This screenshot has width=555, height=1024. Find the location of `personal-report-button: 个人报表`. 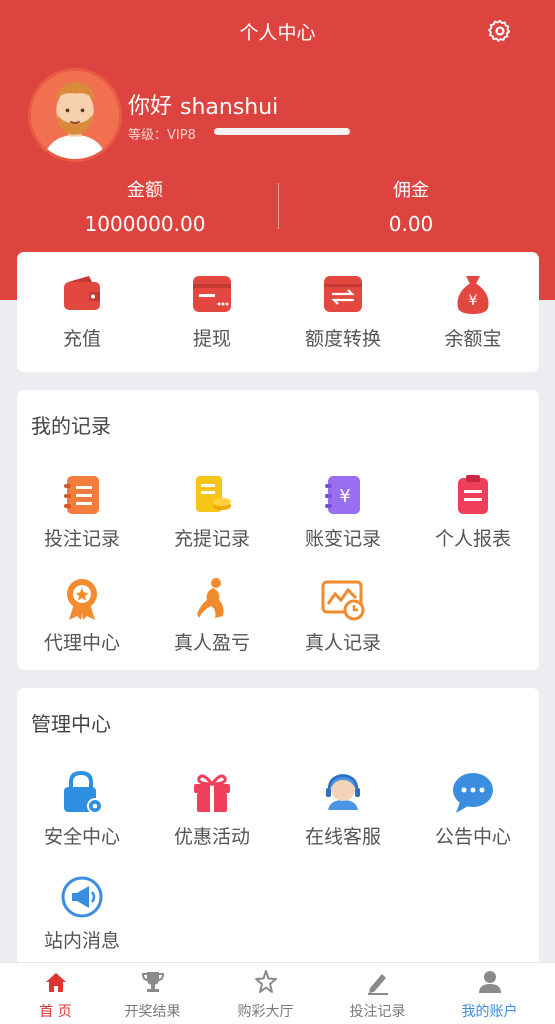

personal-report-button: 个人报表 is located at coordinates (473, 511).